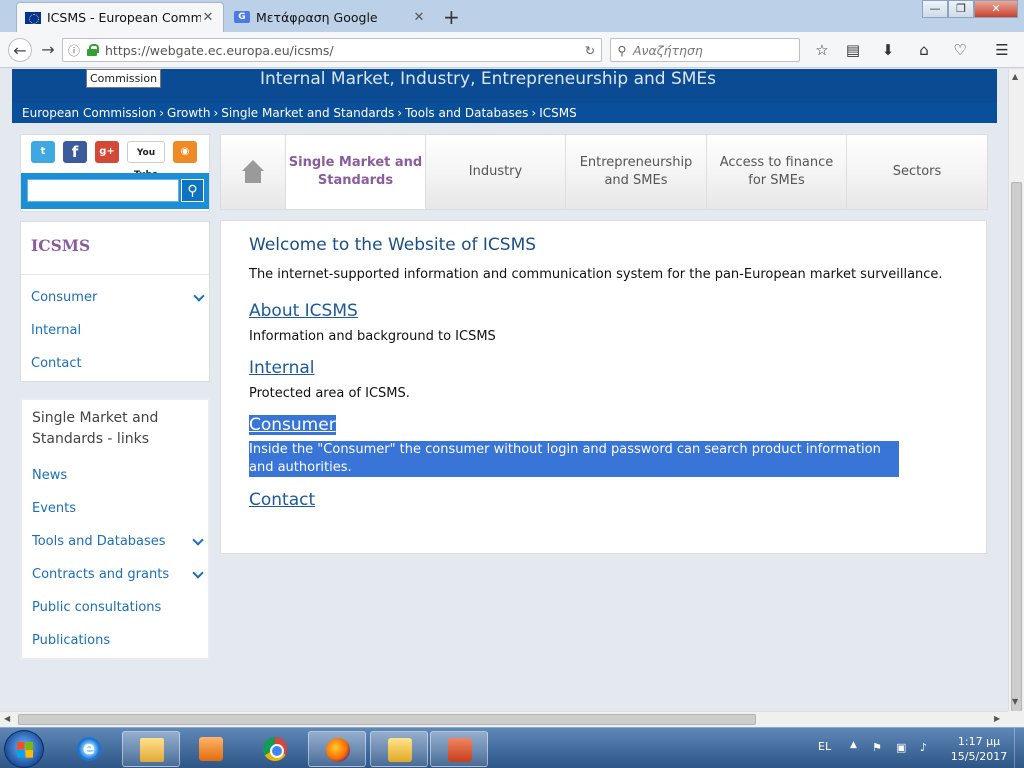 Image resolution: width=1024 pixels, height=768 pixels. Describe the element at coordinates (192, 190) in the screenshot. I see `site-search-button: ⚲` at that location.